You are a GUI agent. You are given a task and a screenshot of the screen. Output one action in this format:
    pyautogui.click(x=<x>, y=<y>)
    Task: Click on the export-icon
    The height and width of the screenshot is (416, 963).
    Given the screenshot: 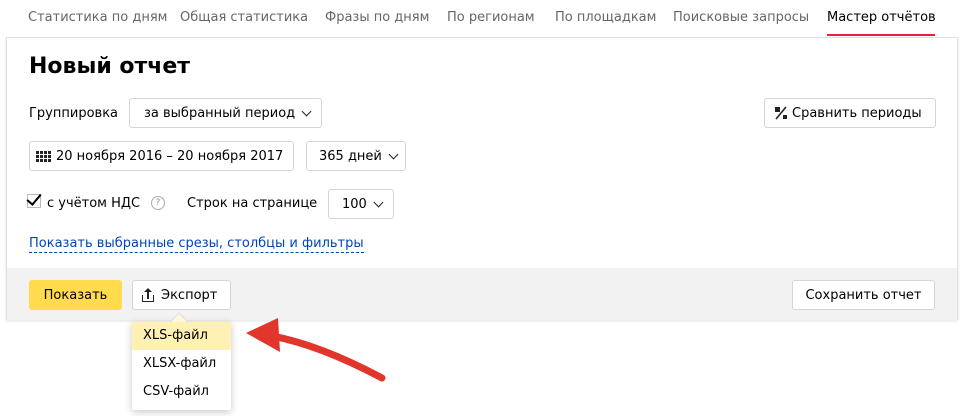 What is the action you would take?
    pyautogui.click(x=148, y=295)
    